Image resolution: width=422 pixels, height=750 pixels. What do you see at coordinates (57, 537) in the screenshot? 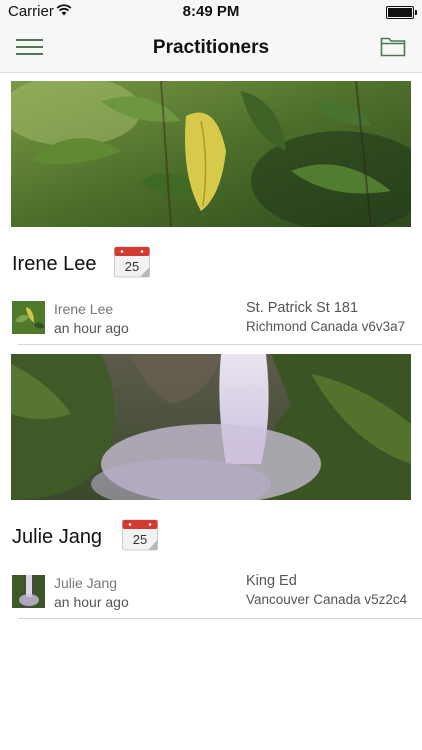
I see `practitioner-name: Julie Jang` at bounding box center [57, 537].